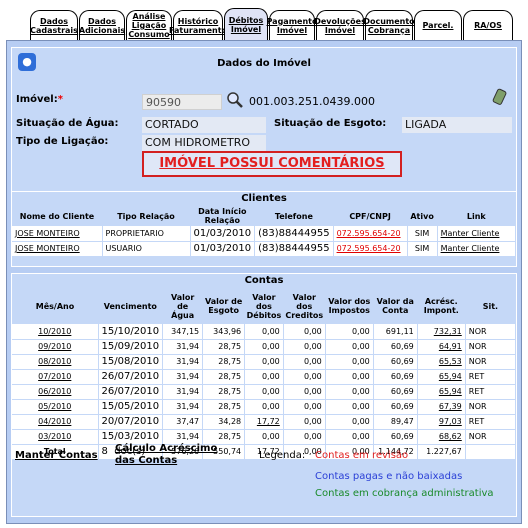 The image size is (528, 528). I want to click on mes-ano-link: 06/2010, so click(55, 392).